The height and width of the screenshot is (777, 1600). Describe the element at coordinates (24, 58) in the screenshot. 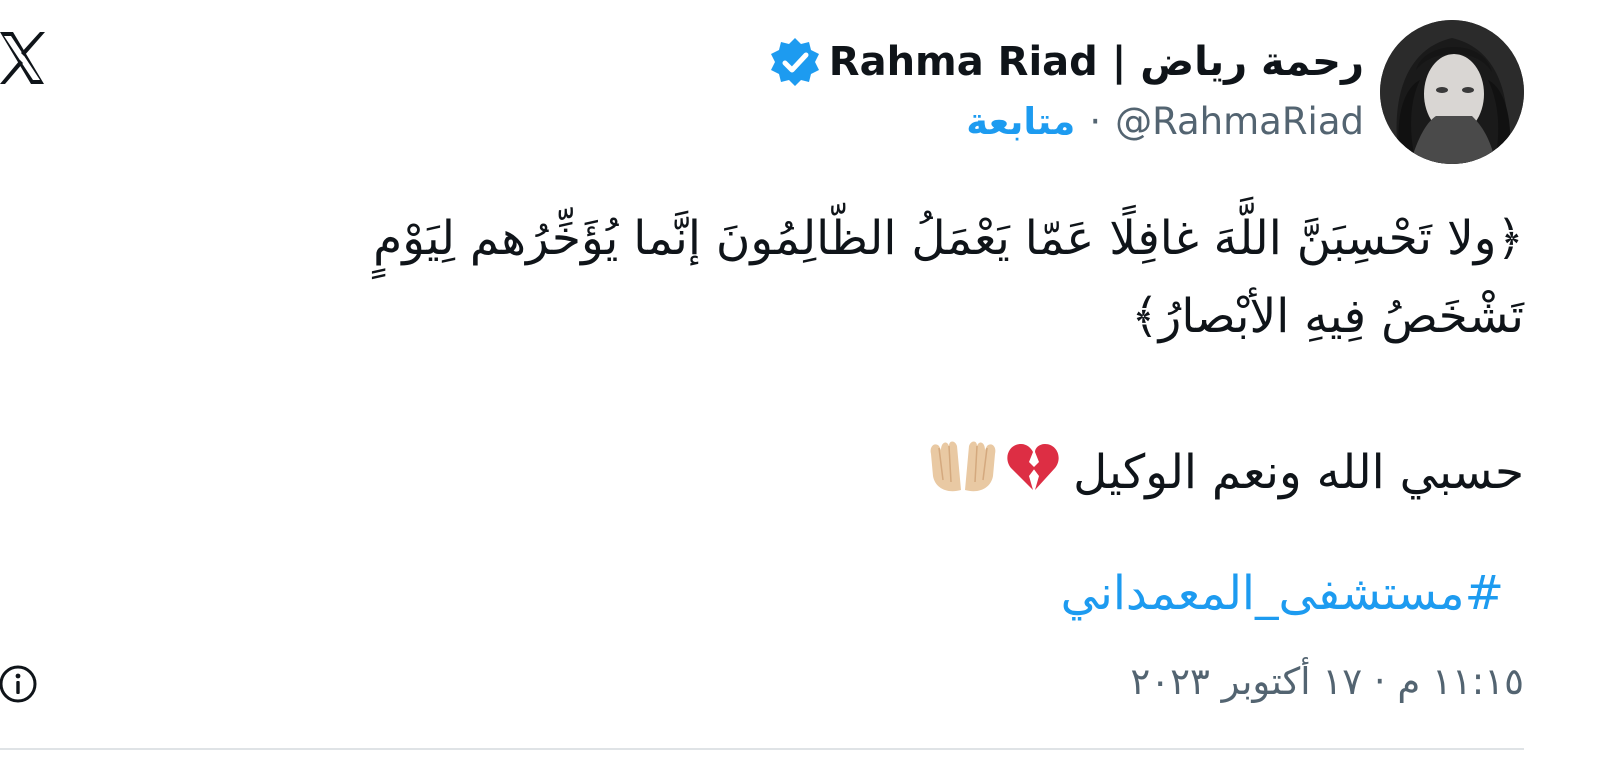

I see `x-logo-icon` at that location.